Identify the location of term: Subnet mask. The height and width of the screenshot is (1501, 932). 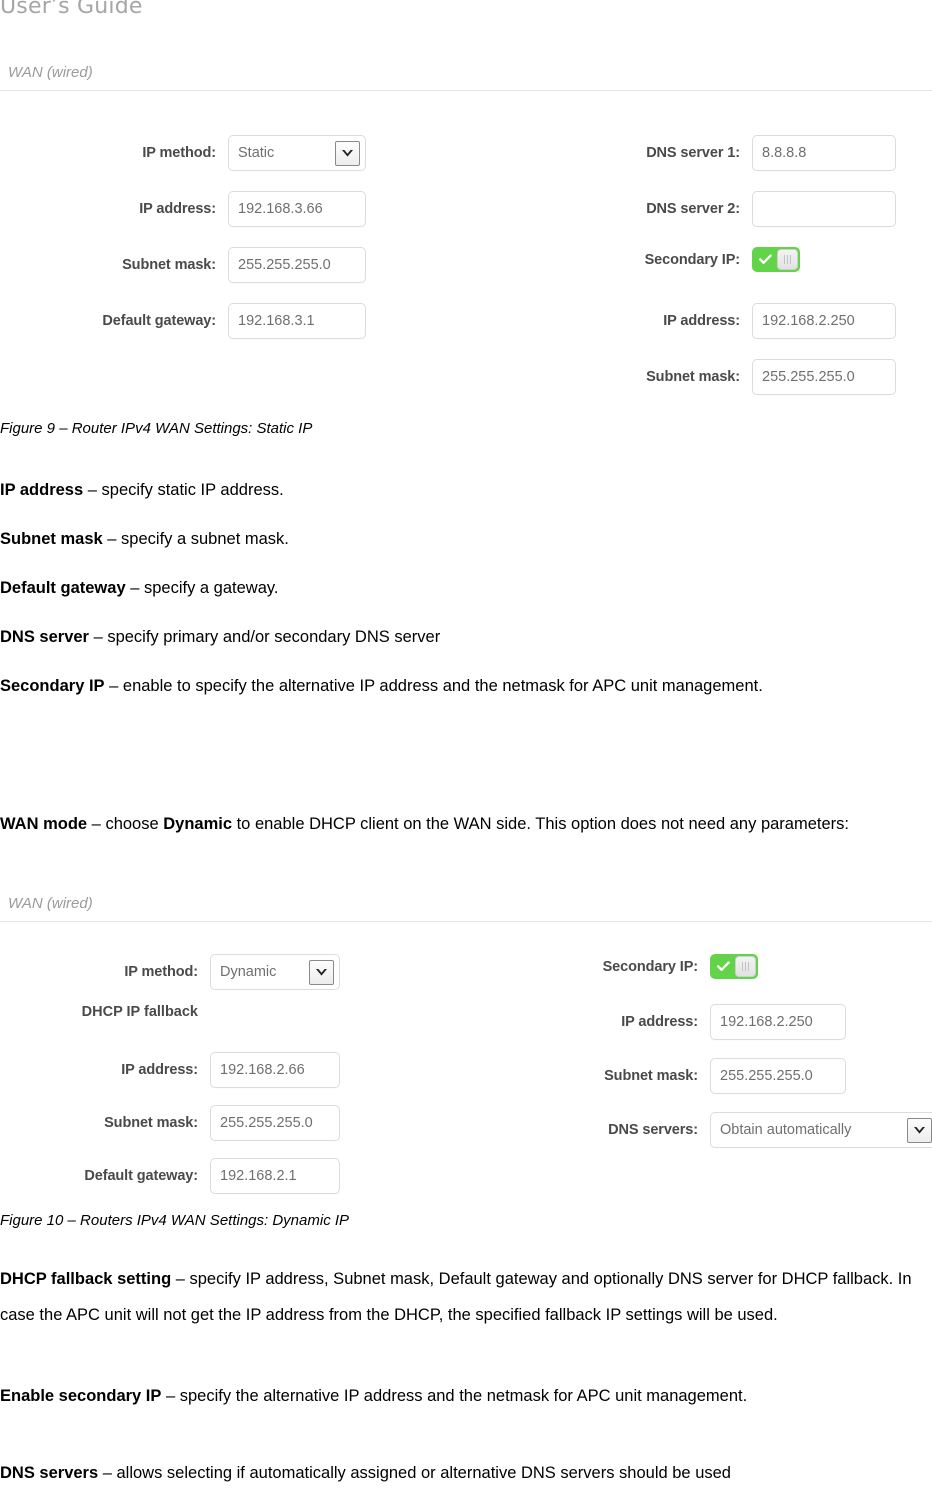
(51, 539).